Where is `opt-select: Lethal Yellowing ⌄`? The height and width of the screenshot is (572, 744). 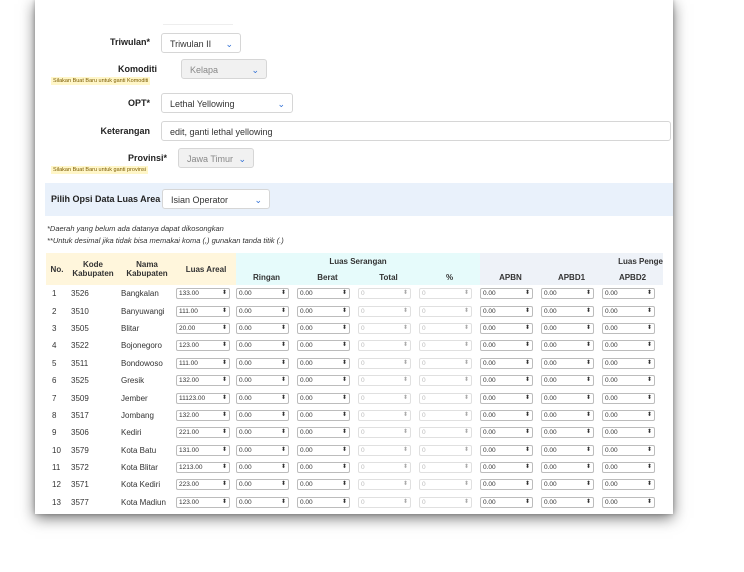
opt-select: Lethal Yellowing ⌄ is located at coordinates (227, 103).